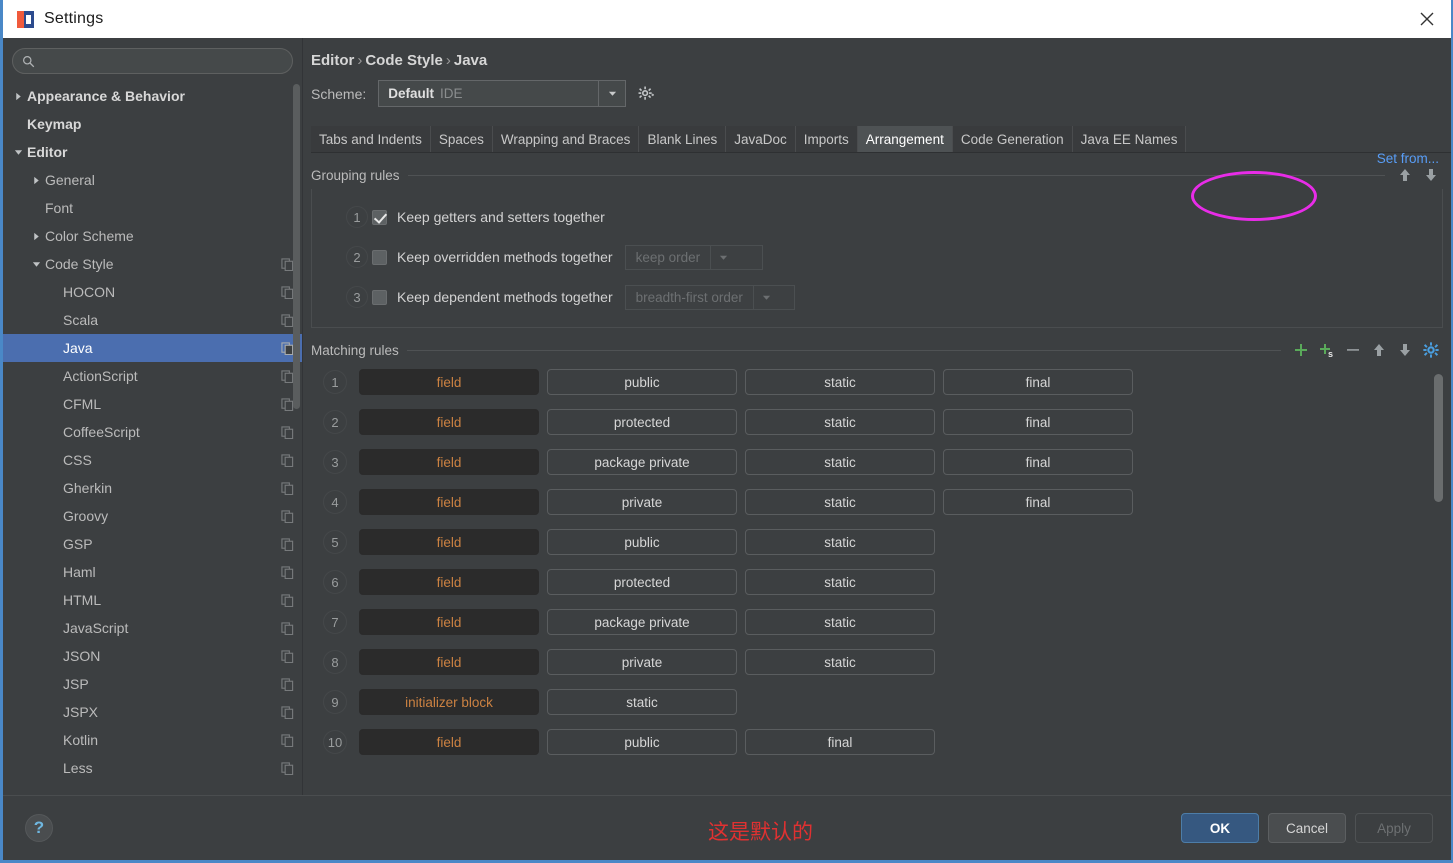  Describe the element at coordinates (296, 246) in the screenshot. I see `sidebar-scrollbar` at that location.